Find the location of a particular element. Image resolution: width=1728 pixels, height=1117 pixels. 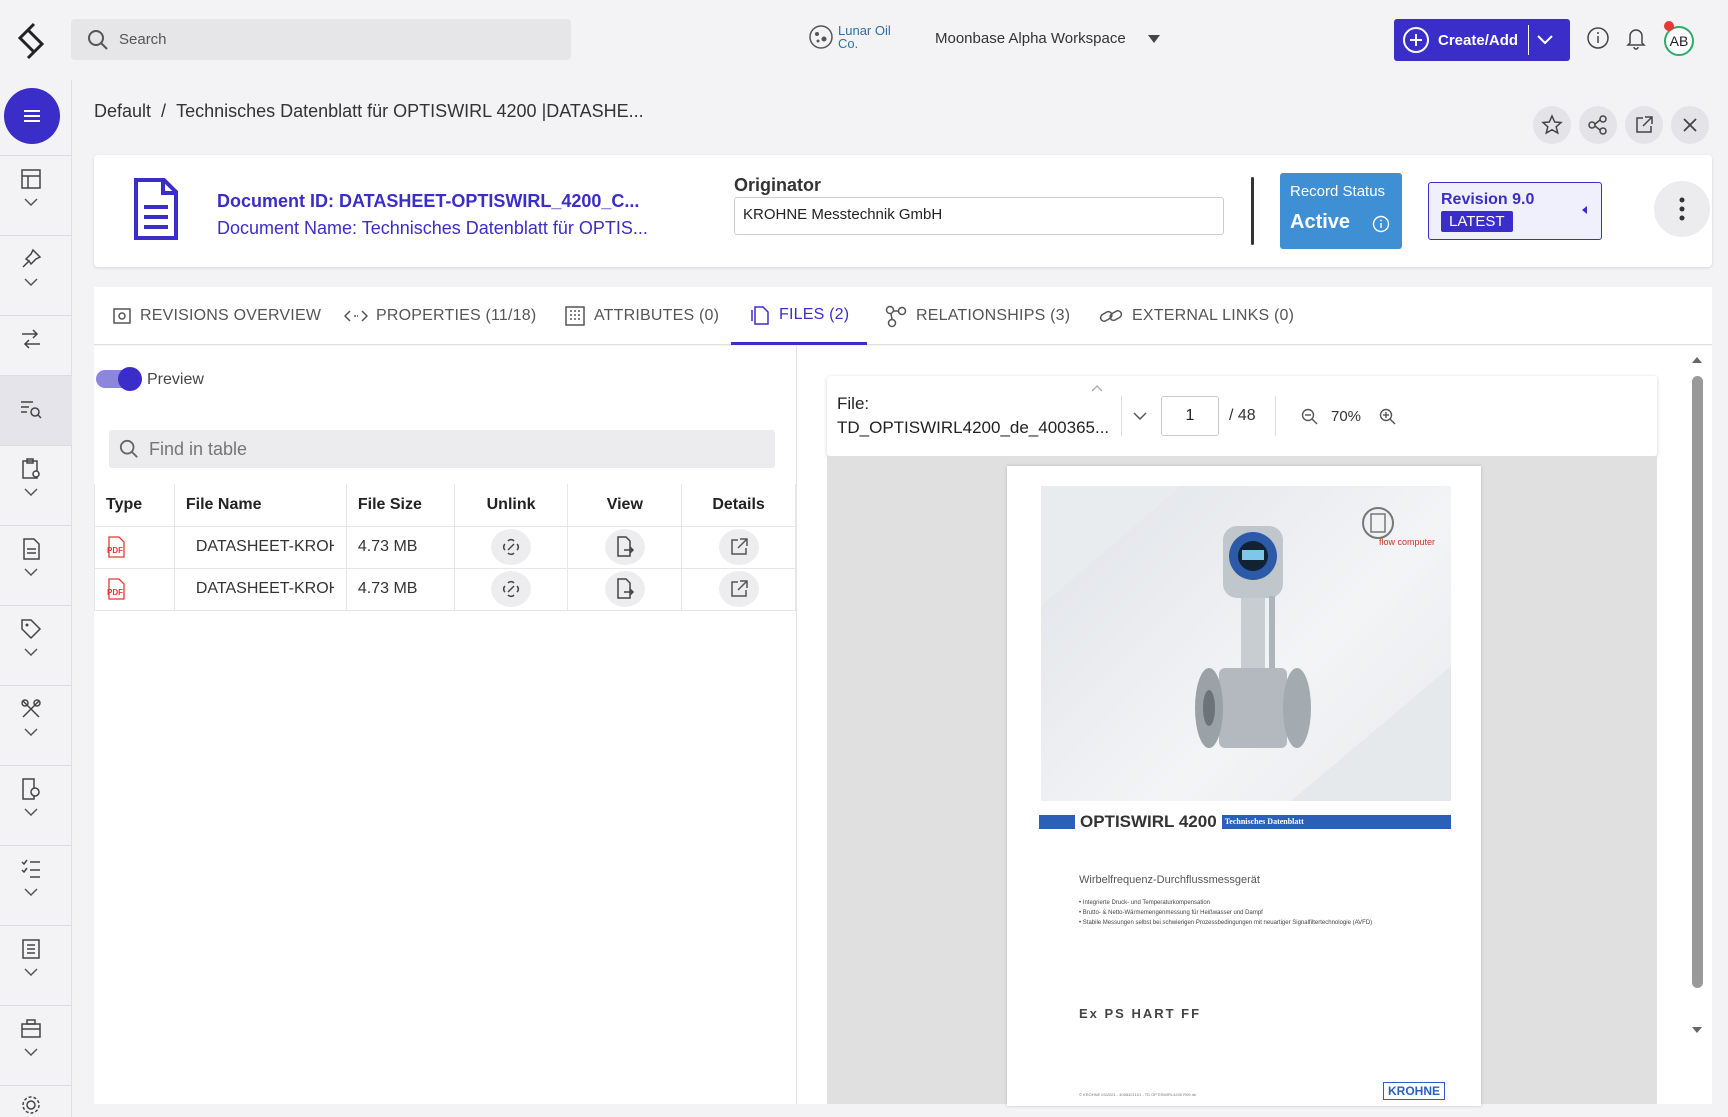

revision-selector: Revision 9.0 LATEST is located at coordinates (1515, 211).